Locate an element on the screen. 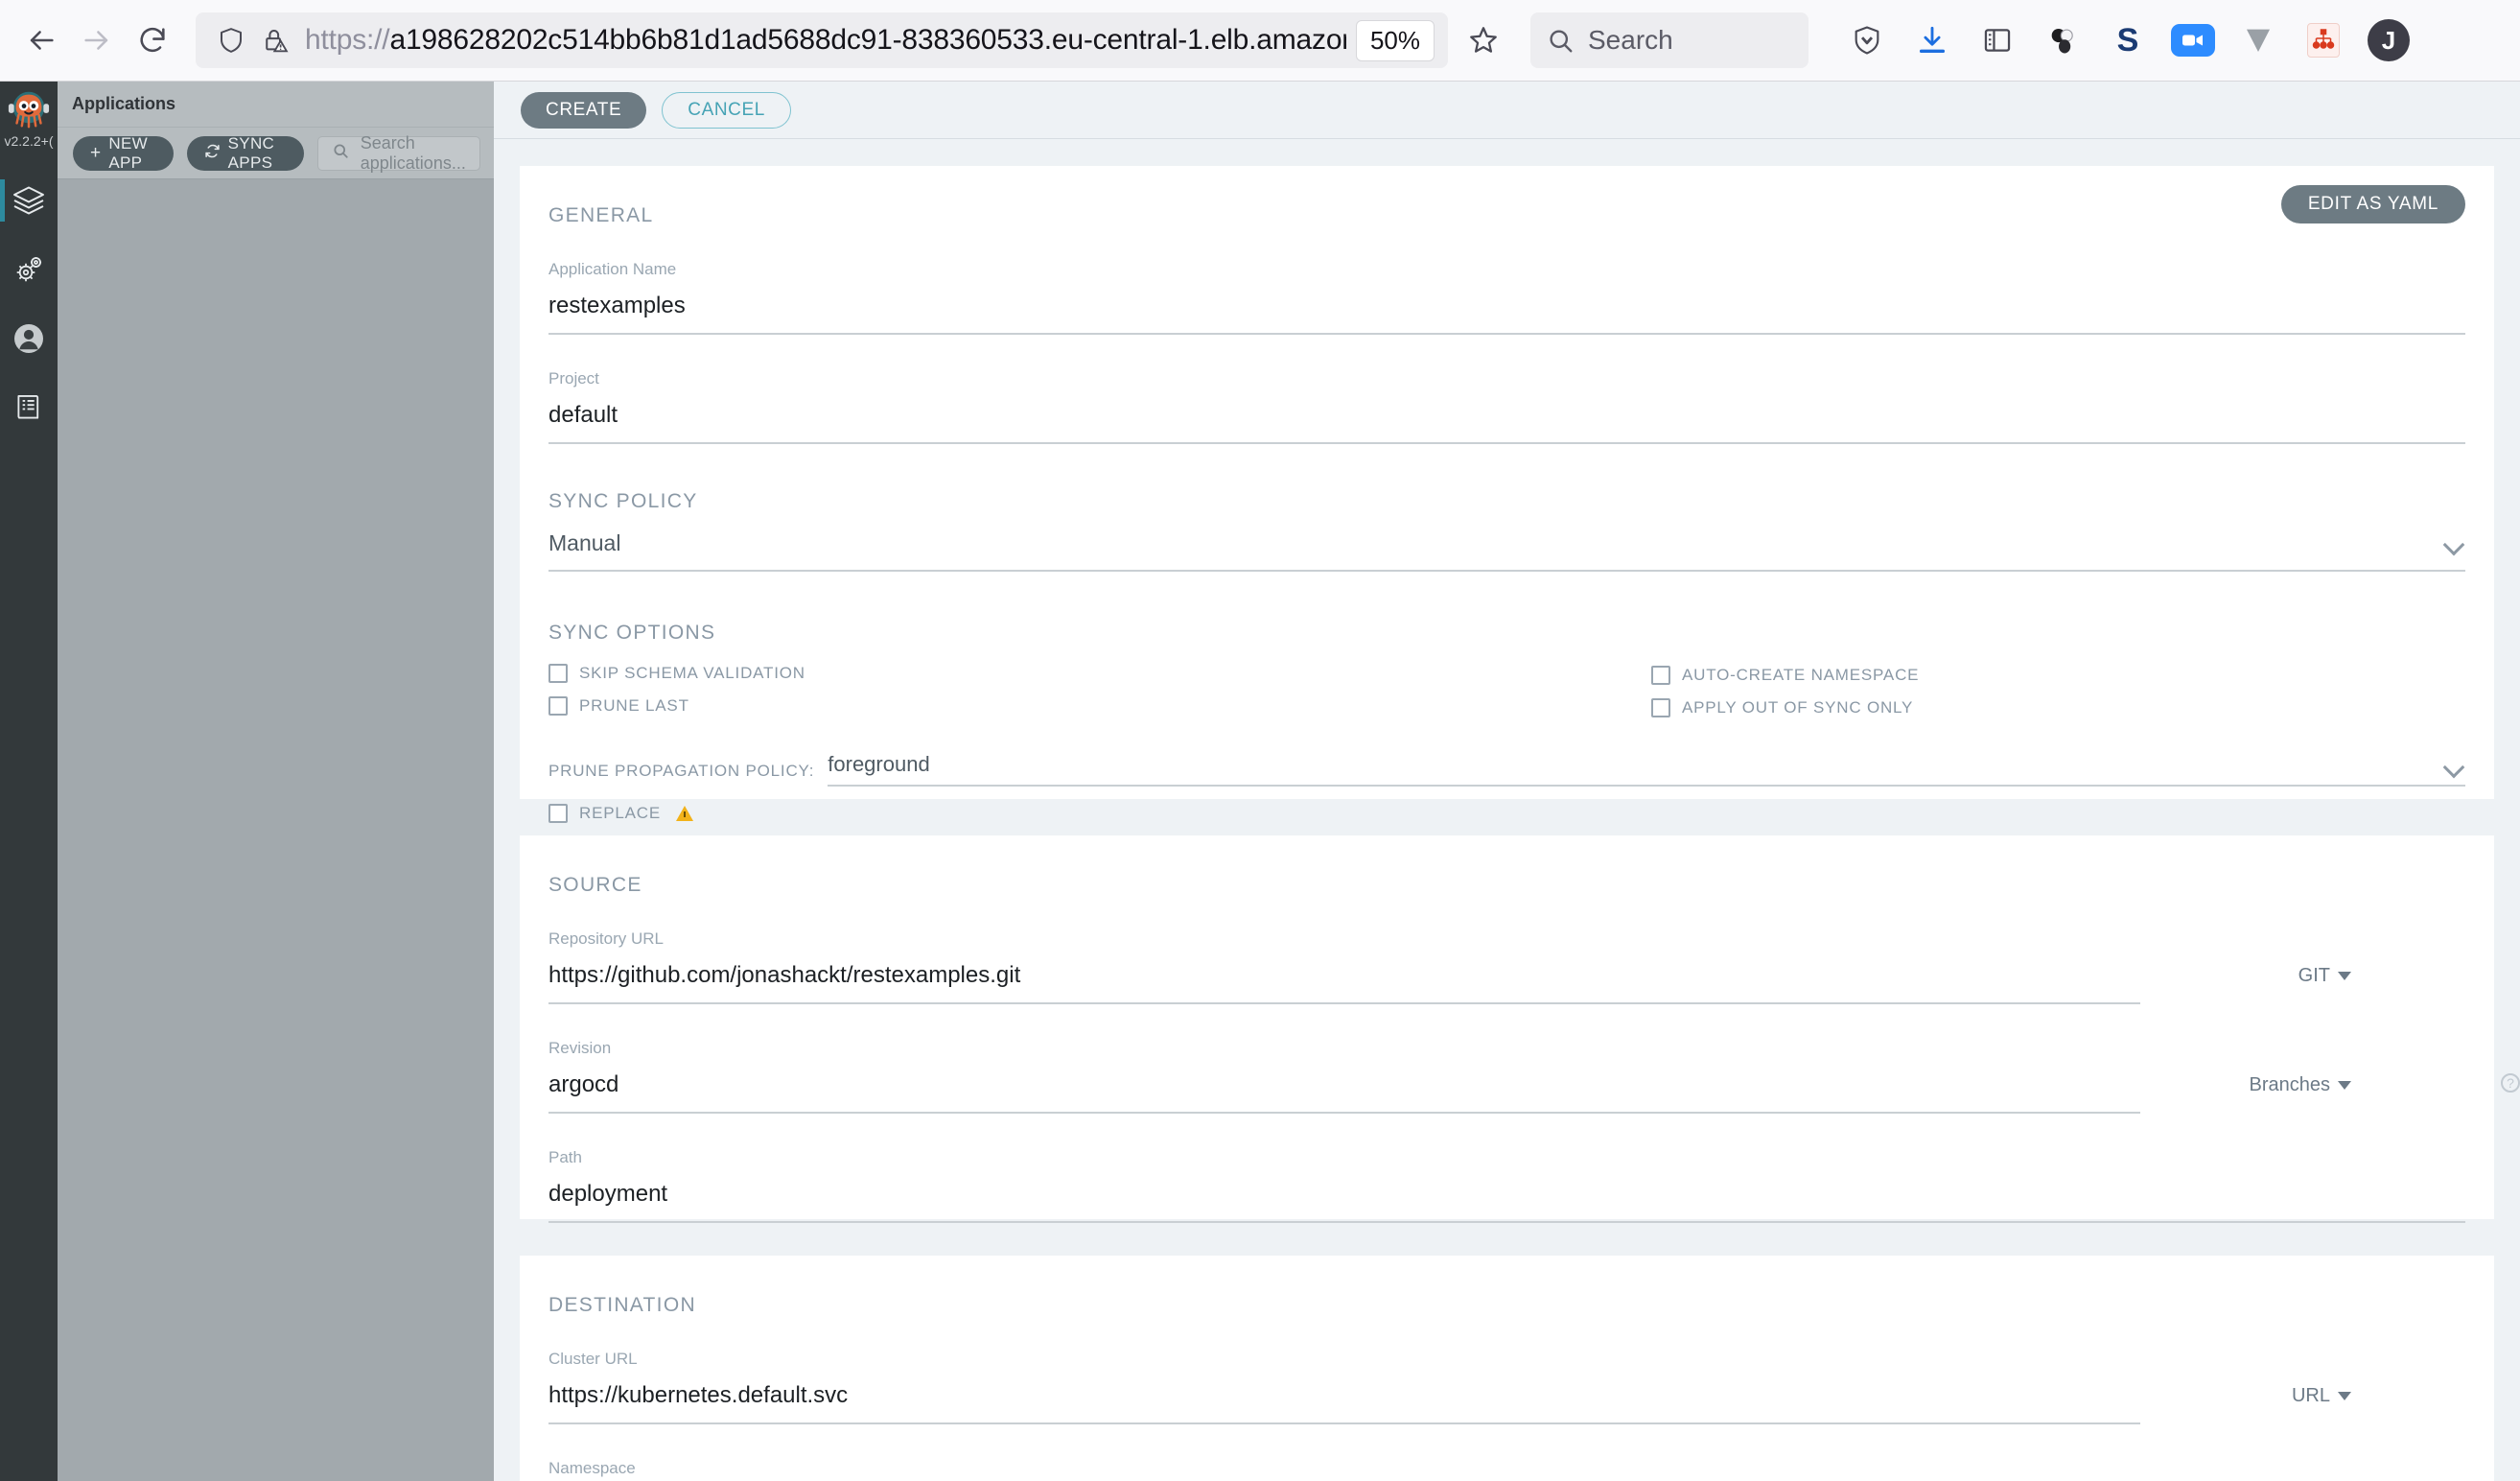  revision-type-value: Branches is located at coordinates (2290, 1084).